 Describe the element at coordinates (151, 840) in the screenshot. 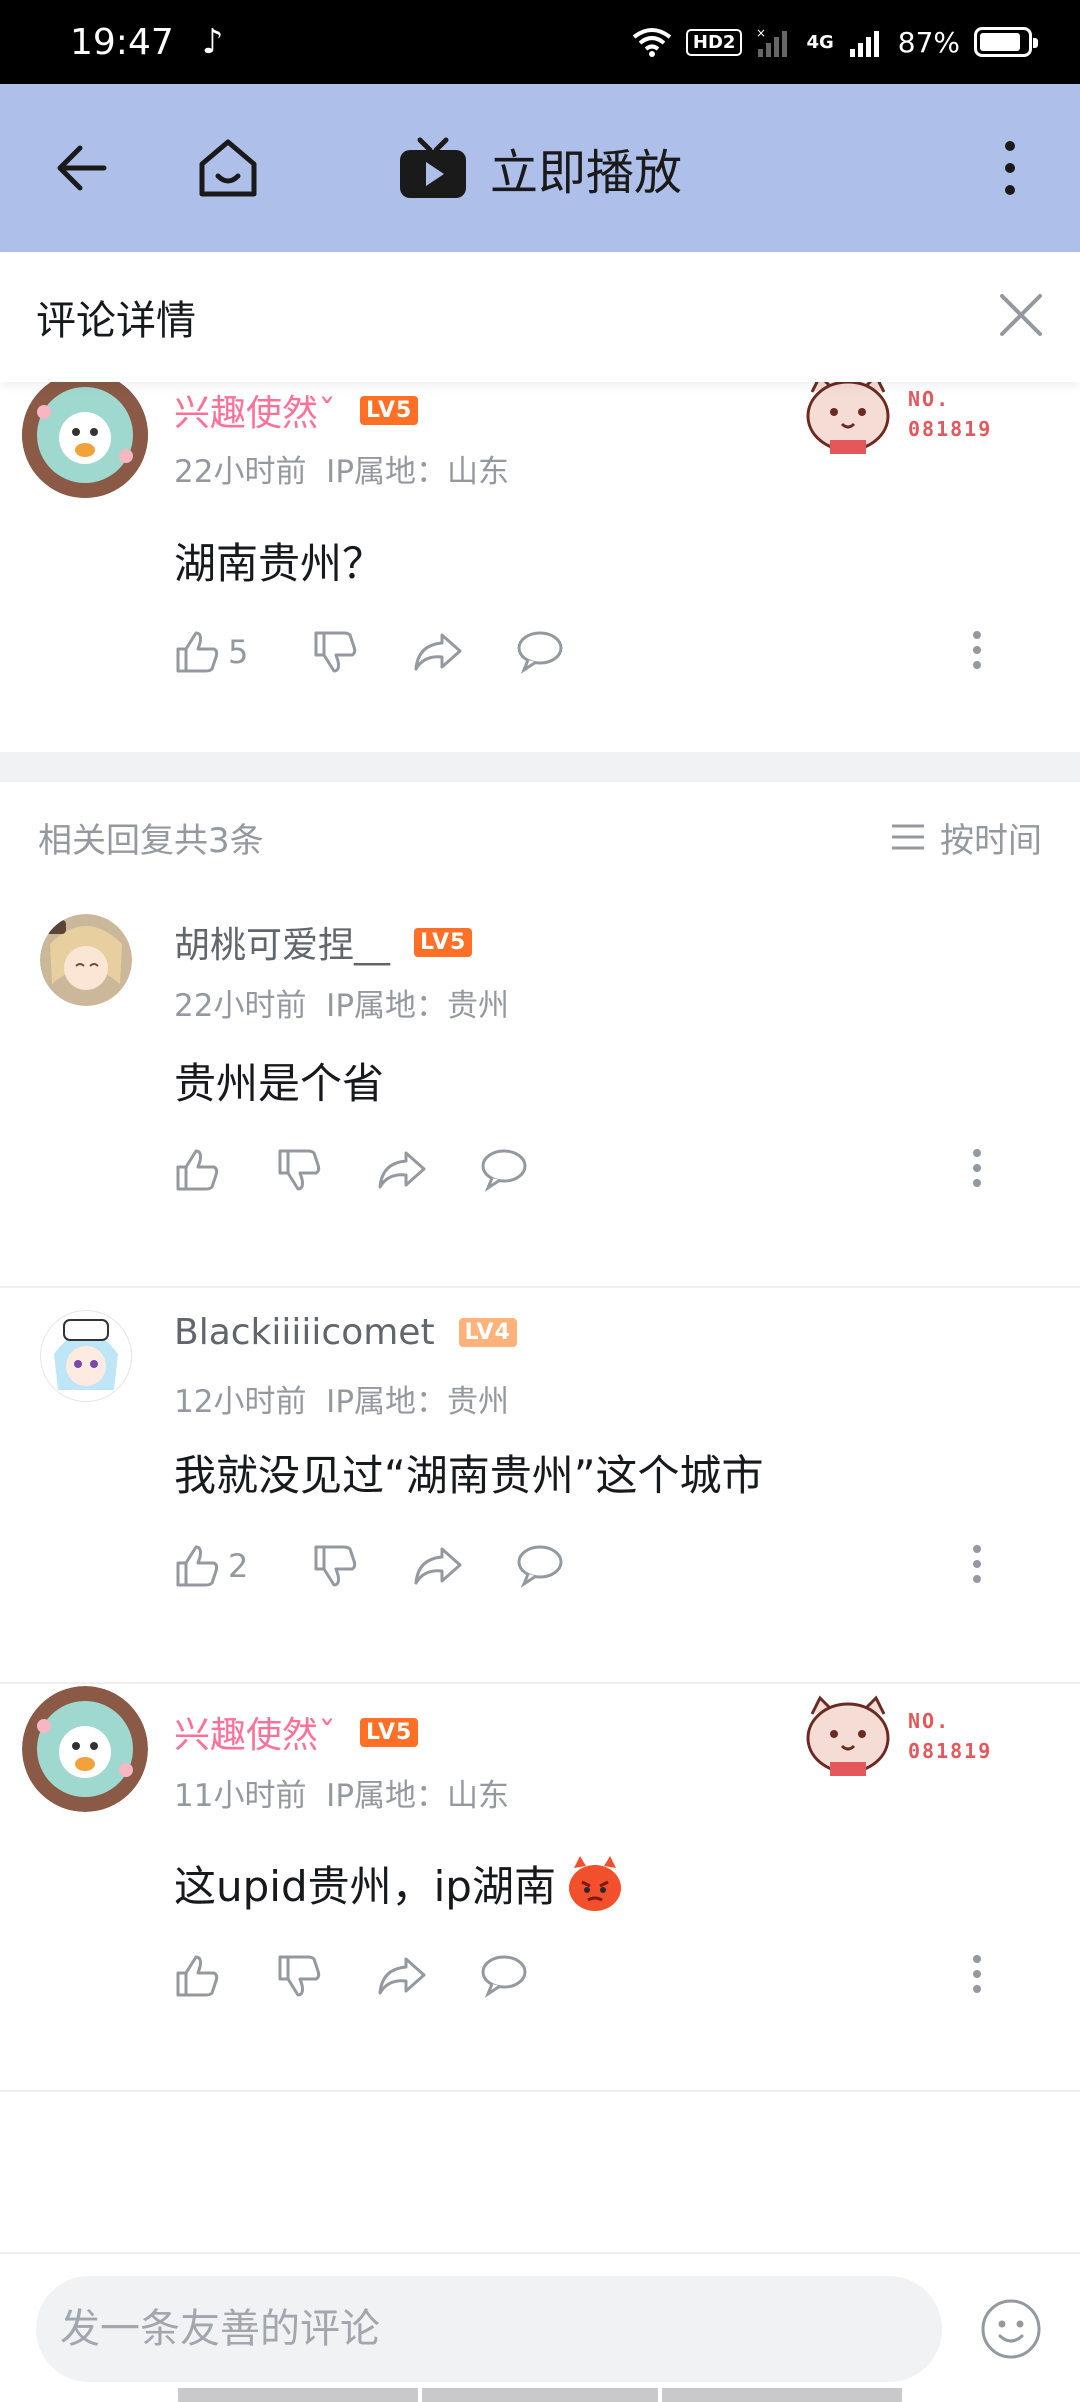

I see `replies-count: 相关回复共3条` at that location.